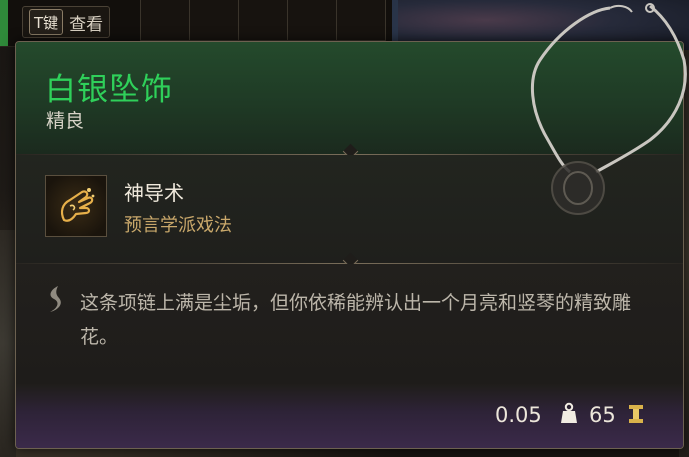 This screenshot has height=457, width=689. Describe the element at coordinates (65, 121) in the screenshot. I see `item-rarity: 精良` at that location.